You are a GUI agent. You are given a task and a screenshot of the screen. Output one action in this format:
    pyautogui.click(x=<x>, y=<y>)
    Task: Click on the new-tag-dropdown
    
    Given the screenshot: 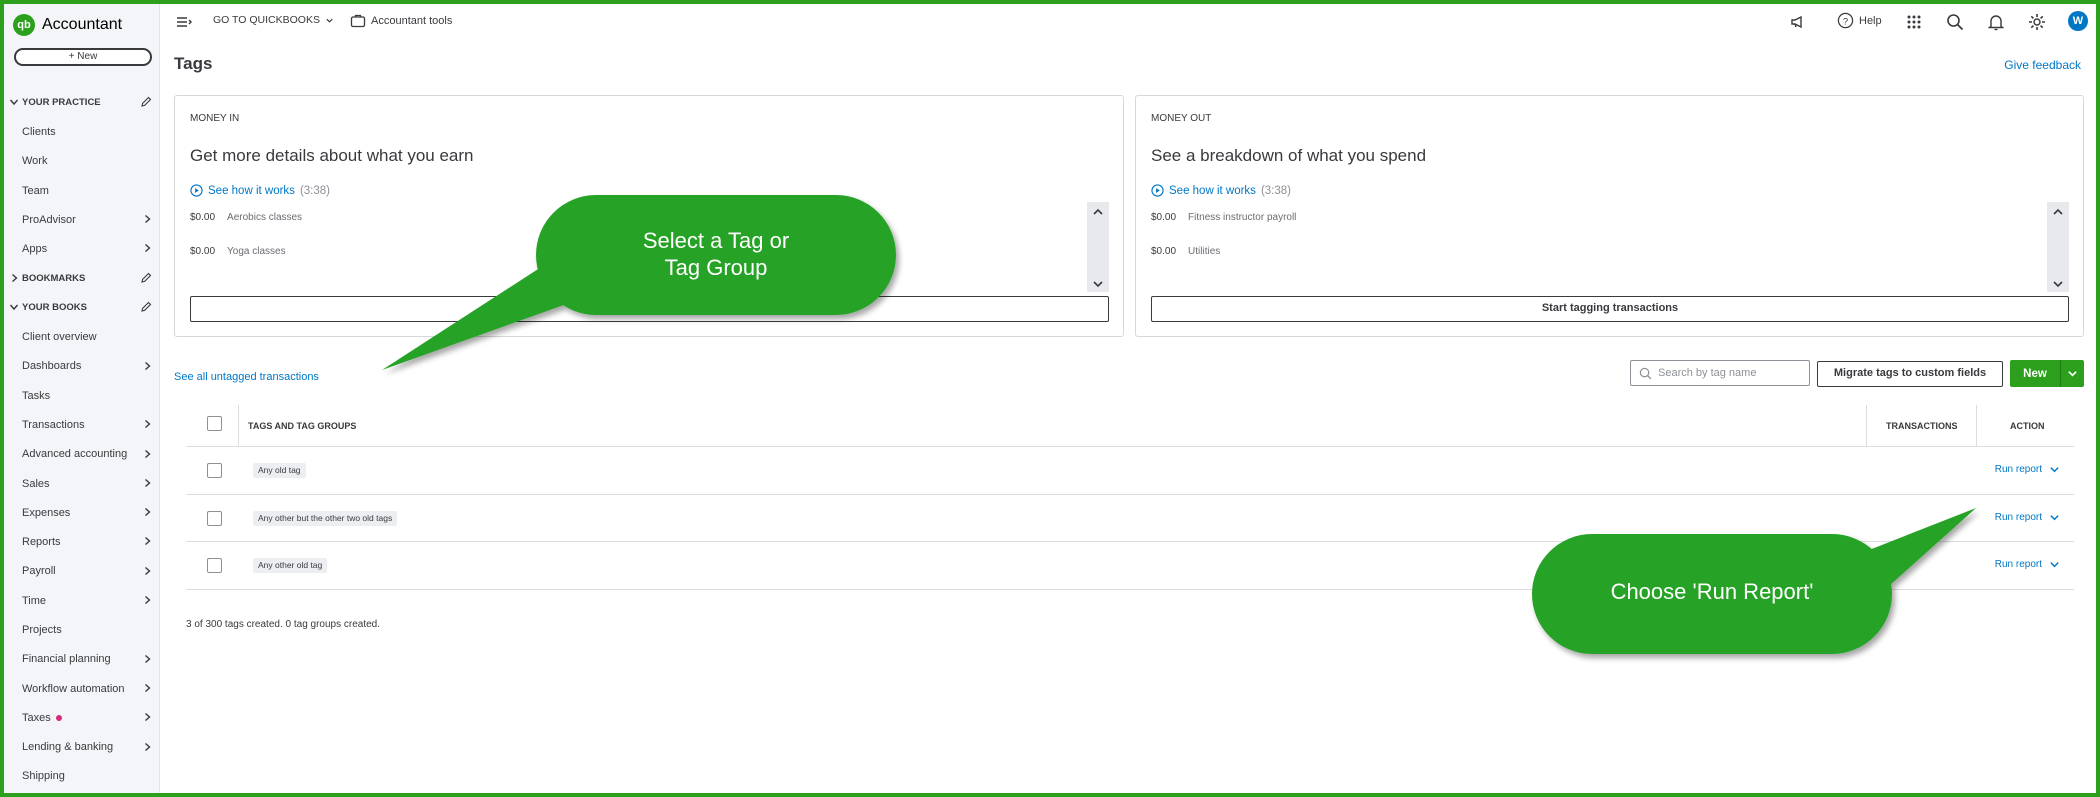 What is the action you would take?
    pyautogui.click(x=2072, y=373)
    